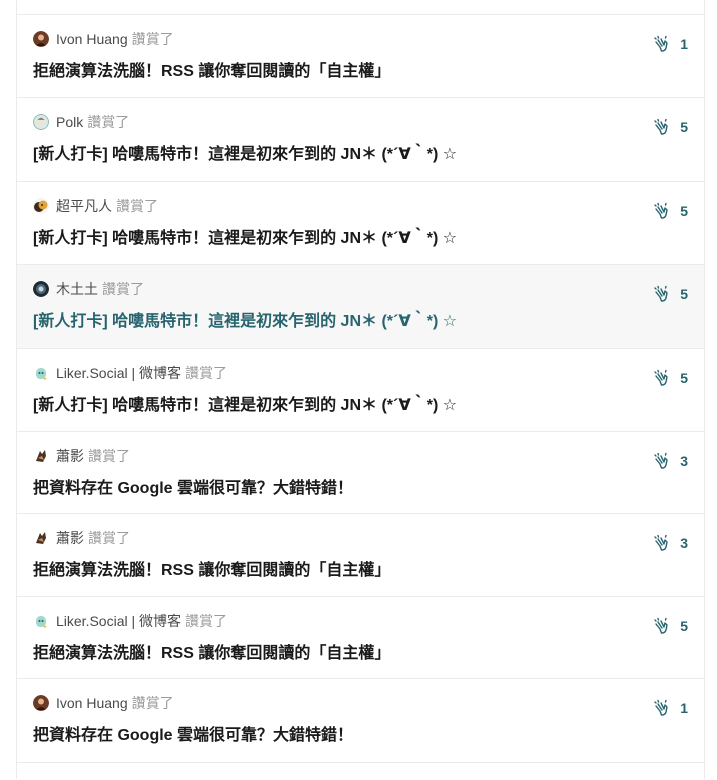 The image size is (717, 780). Describe the element at coordinates (360, 198) in the screenshot. I see `activity-meta: 超平凡人 讚賞了` at that location.